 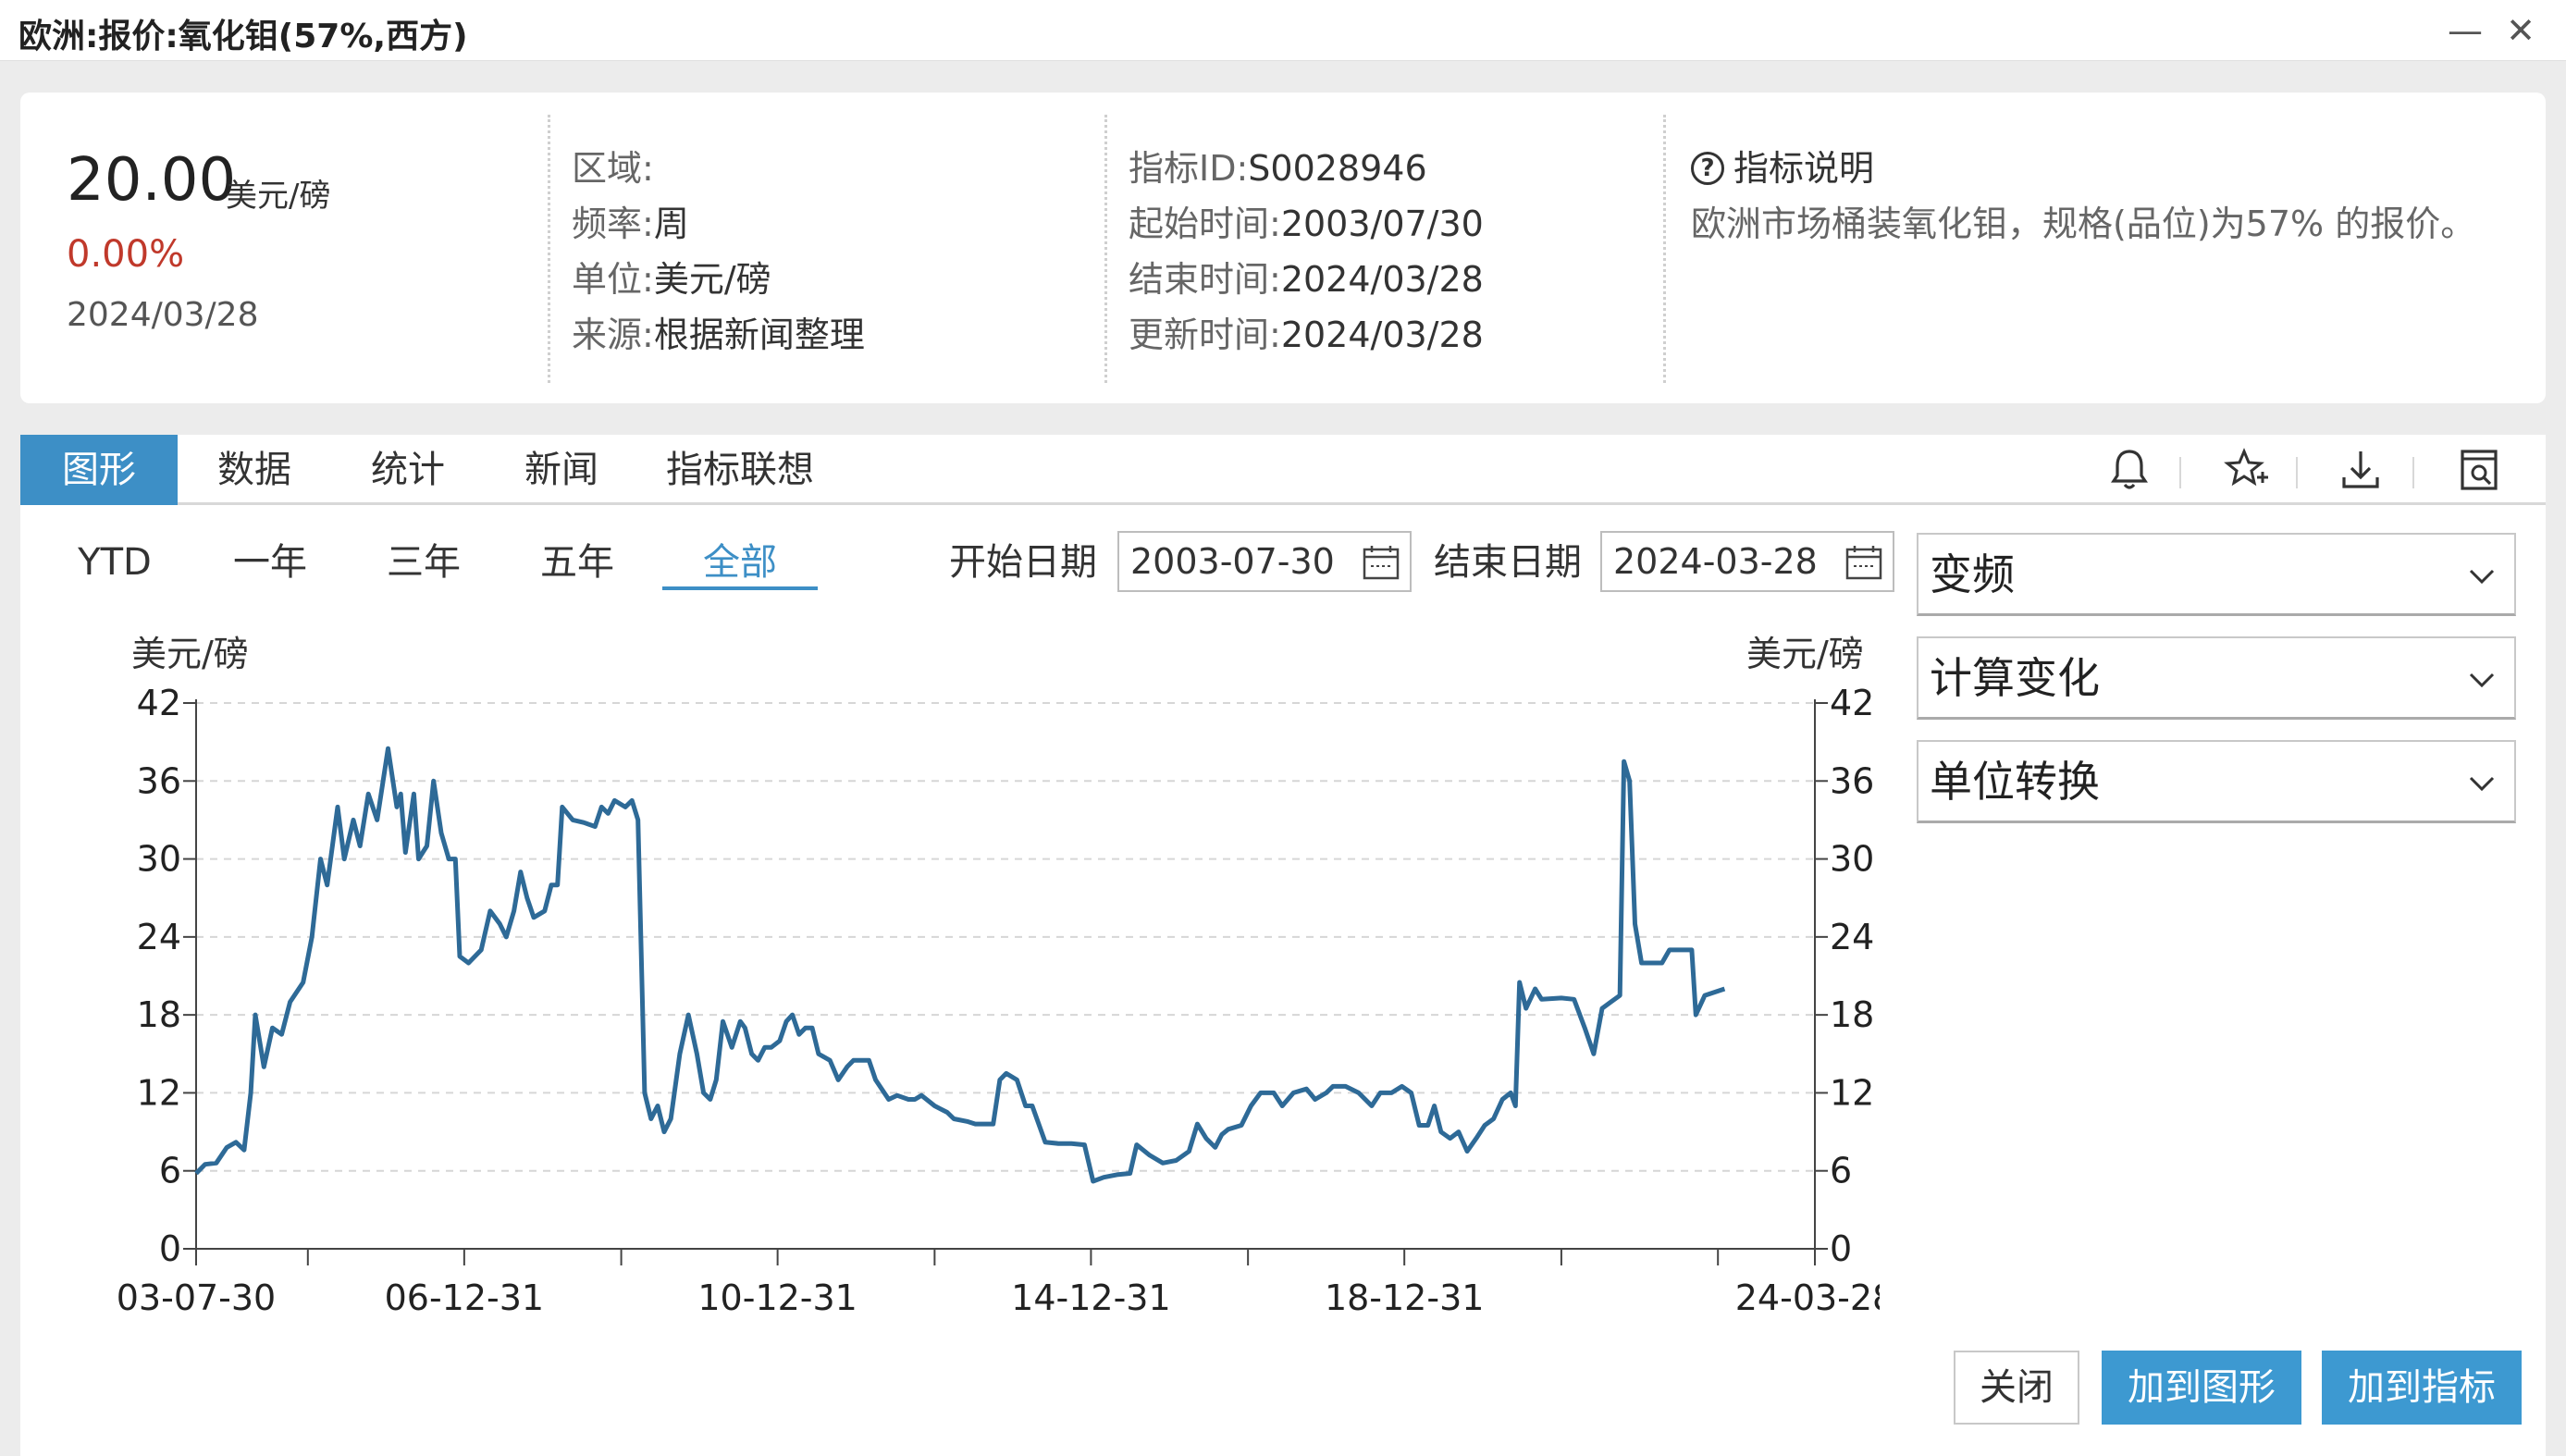 I want to click on tab-chart: 图形, so click(x=99, y=470).